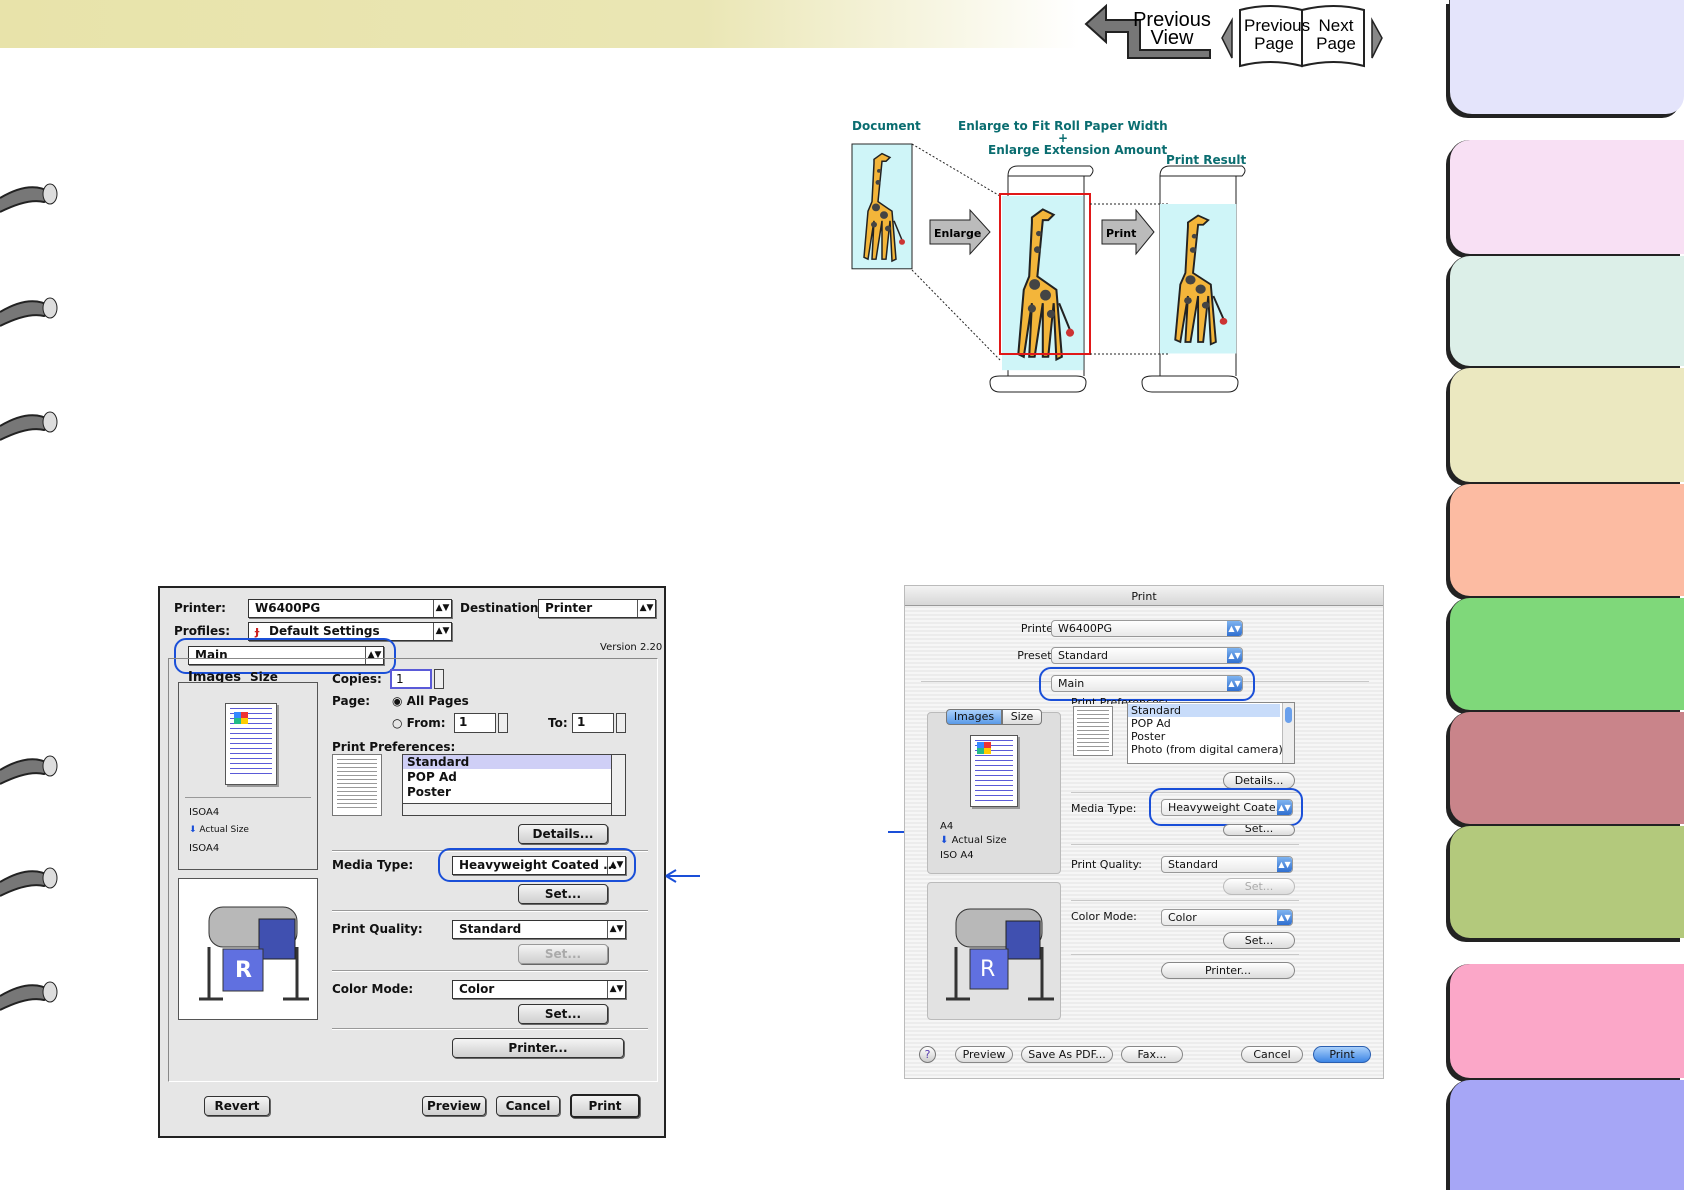 The width and height of the screenshot is (1684, 1190). Describe the element at coordinates (237, 1106) in the screenshot. I see `revert-button: Revert` at that location.